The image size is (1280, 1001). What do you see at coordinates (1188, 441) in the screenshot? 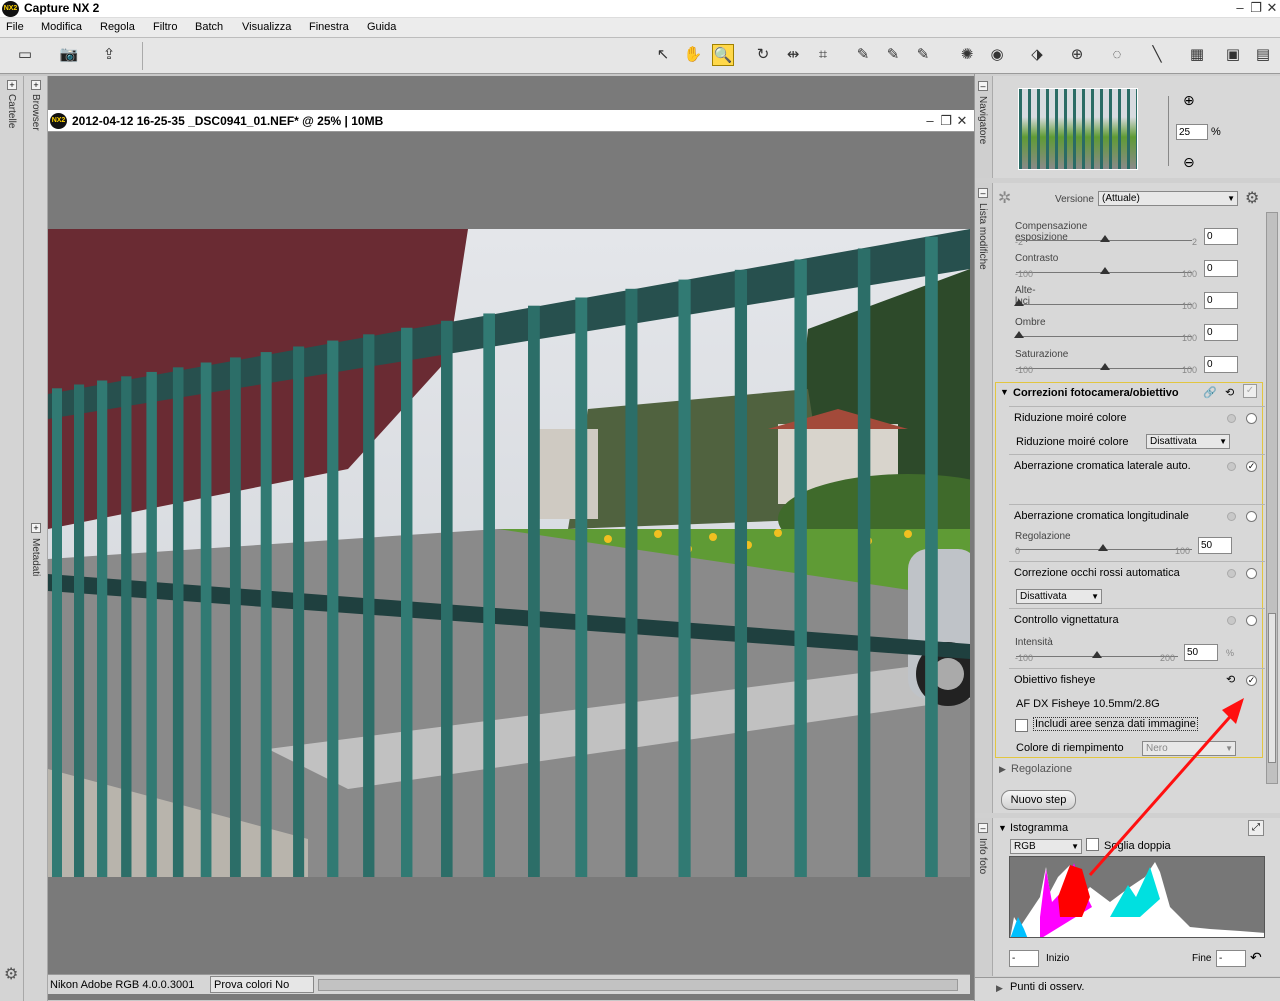
I see `moire-dropdown: Disattivata` at bounding box center [1188, 441].